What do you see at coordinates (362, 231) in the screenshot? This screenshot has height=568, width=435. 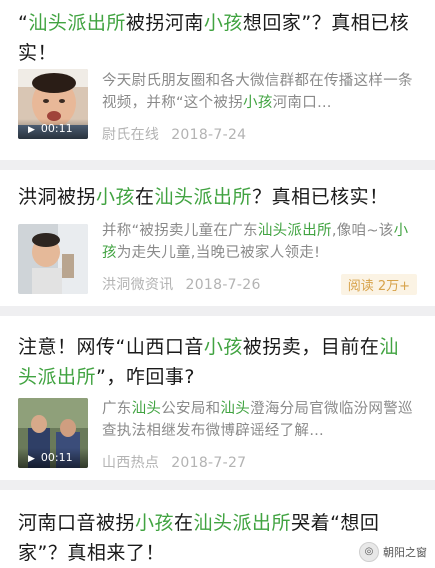 I see `text-segment: ,像咱~该` at bounding box center [362, 231].